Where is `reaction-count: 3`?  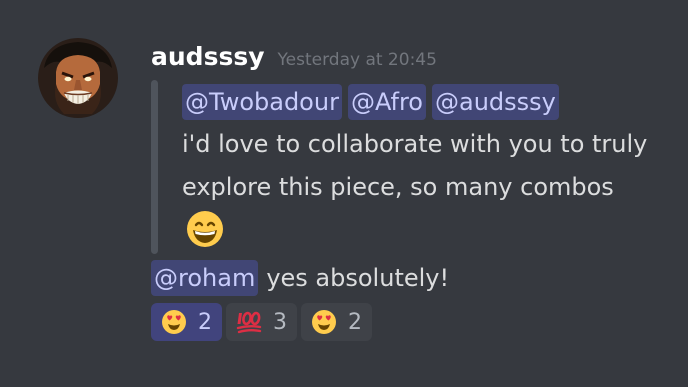 reaction-count: 3 is located at coordinates (280, 322).